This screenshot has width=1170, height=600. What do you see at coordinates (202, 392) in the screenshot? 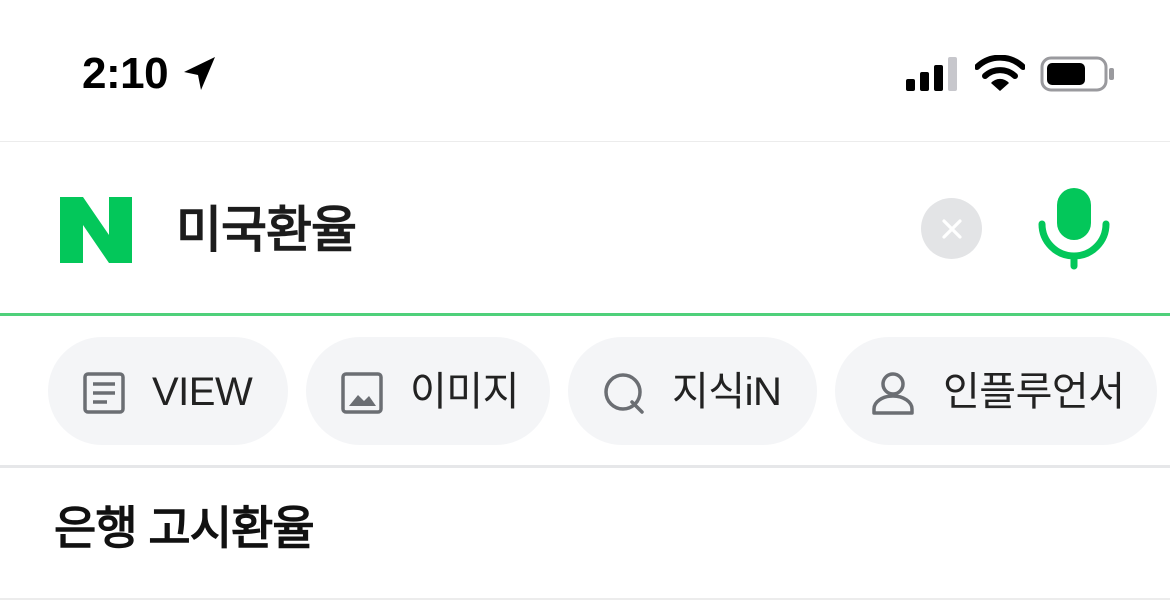
I see `tab-view-label: VIEW` at bounding box center [202, 392].